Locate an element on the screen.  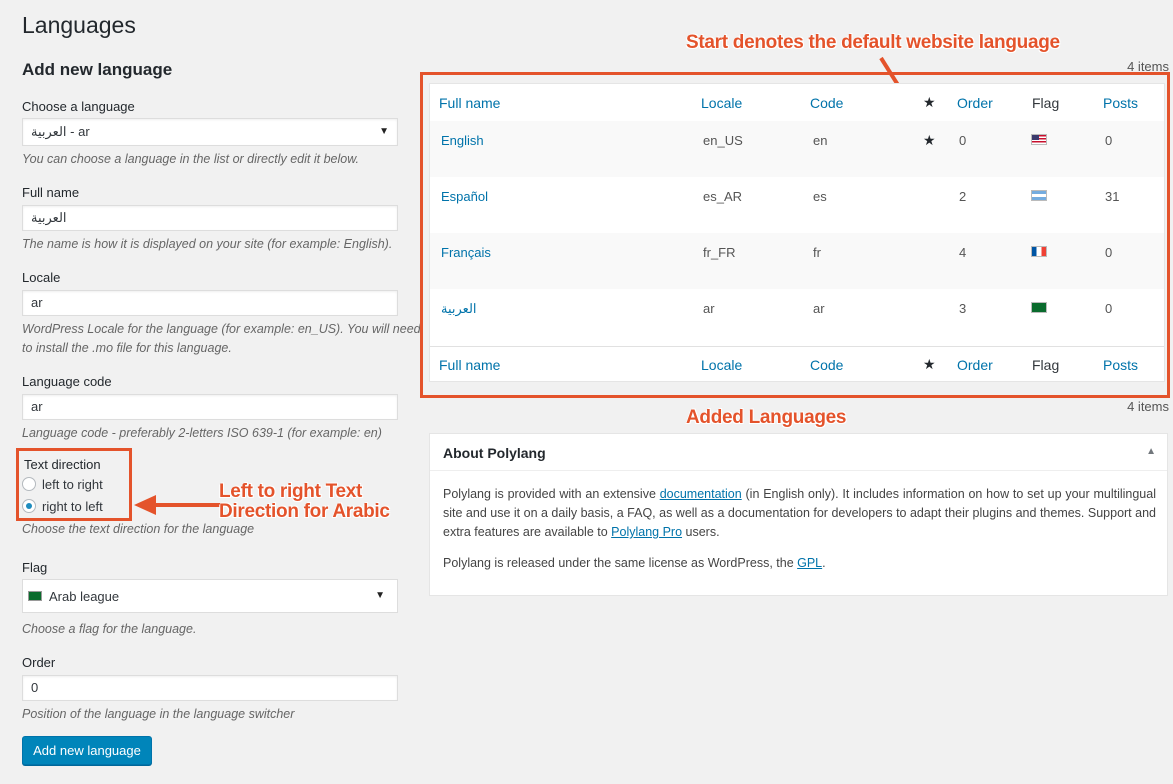
collapse-arrow-icon: ▲ is located at coordinates (1151, 451).